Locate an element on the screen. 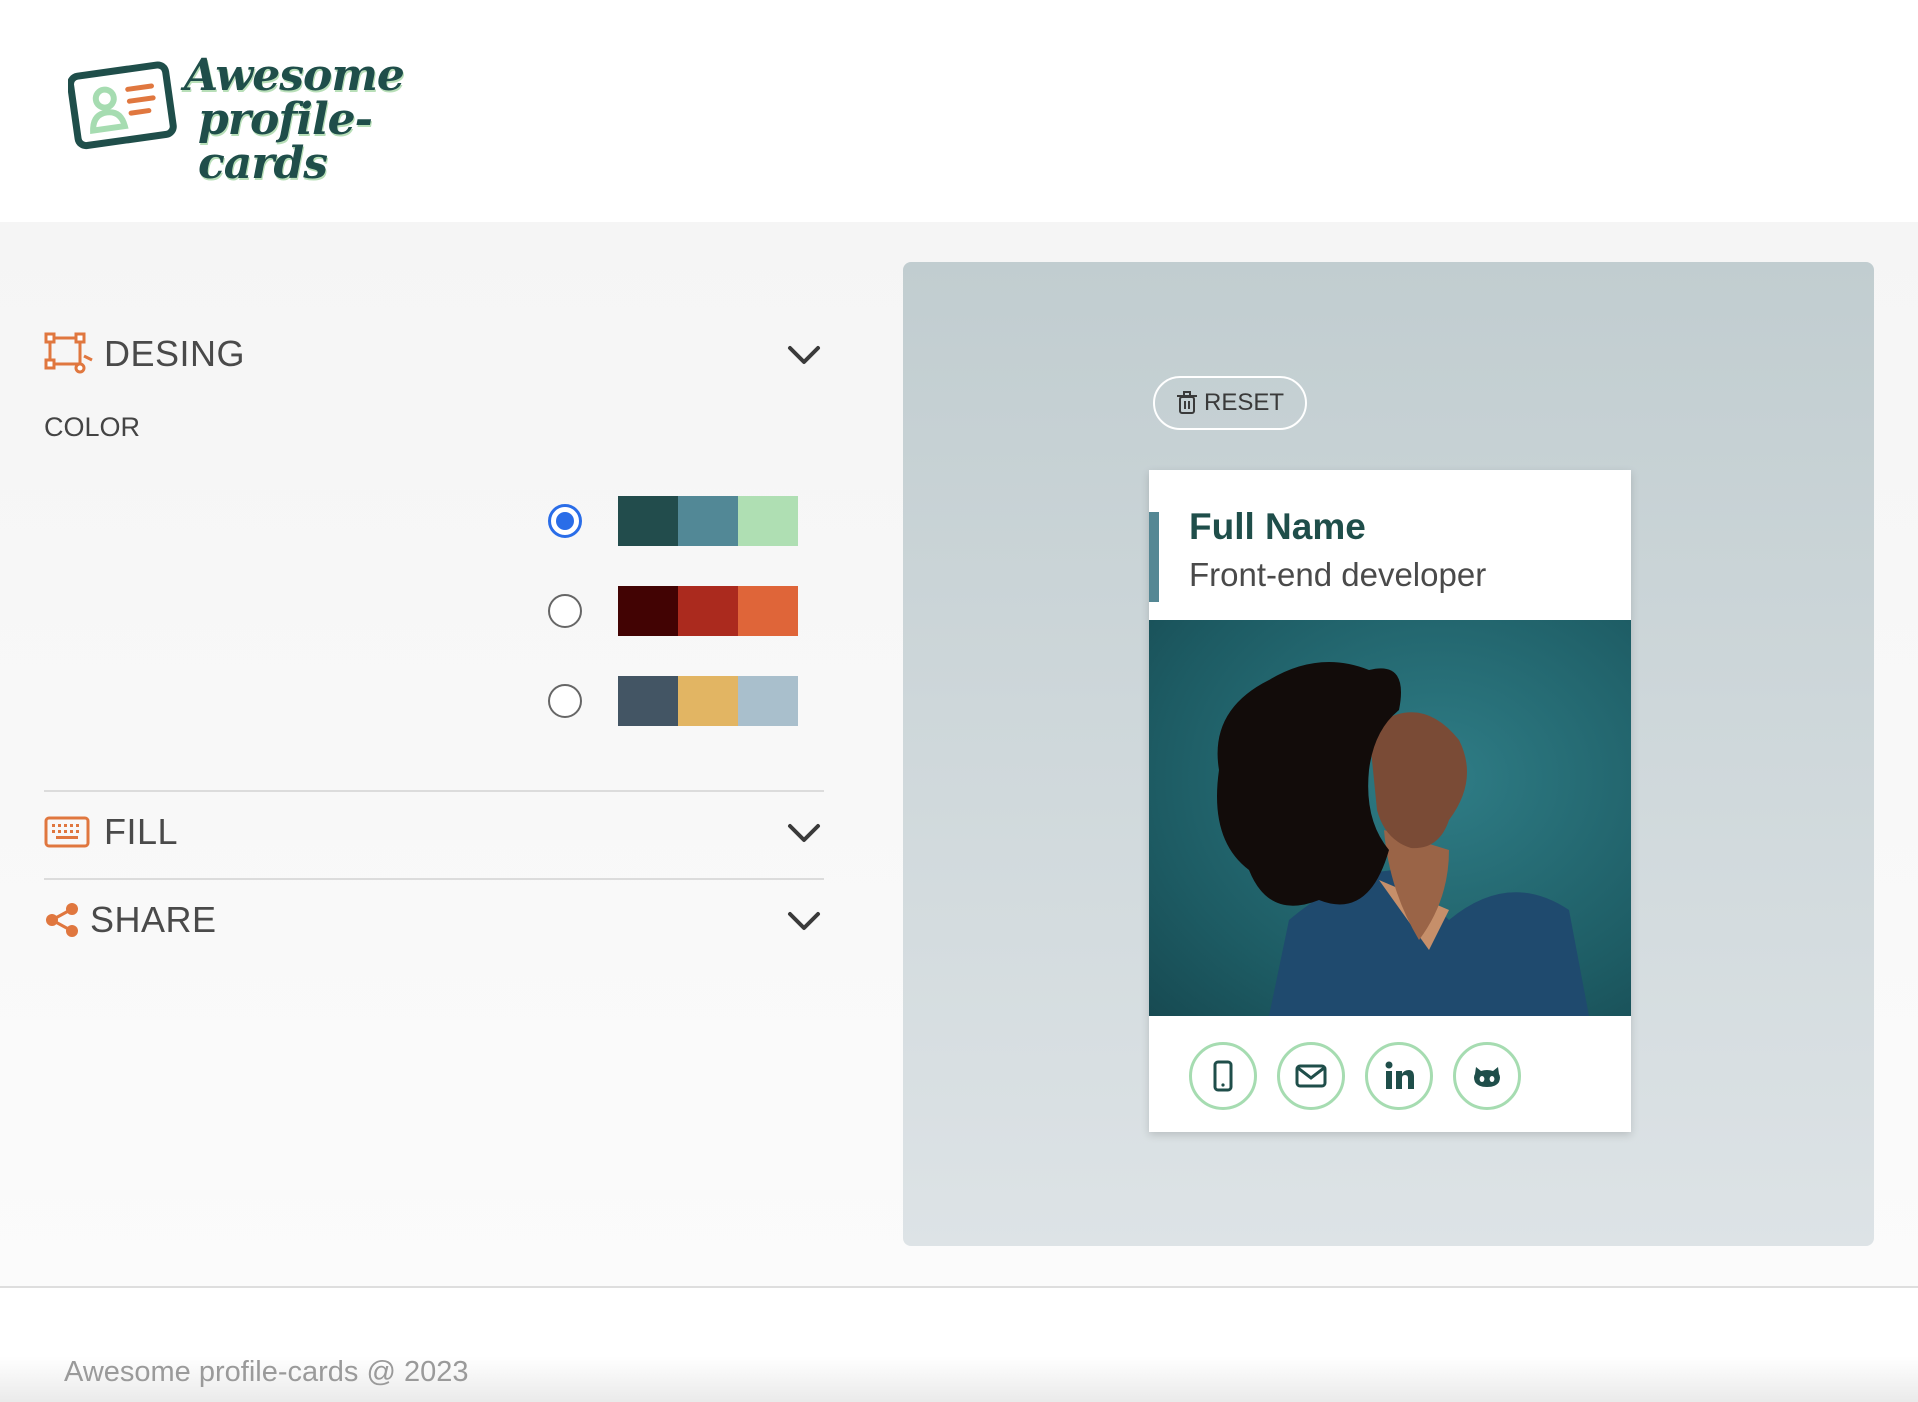 The height and width of the screenshot is (1402, 1918). mobile-icon is located at coordinates (1223, 1076).